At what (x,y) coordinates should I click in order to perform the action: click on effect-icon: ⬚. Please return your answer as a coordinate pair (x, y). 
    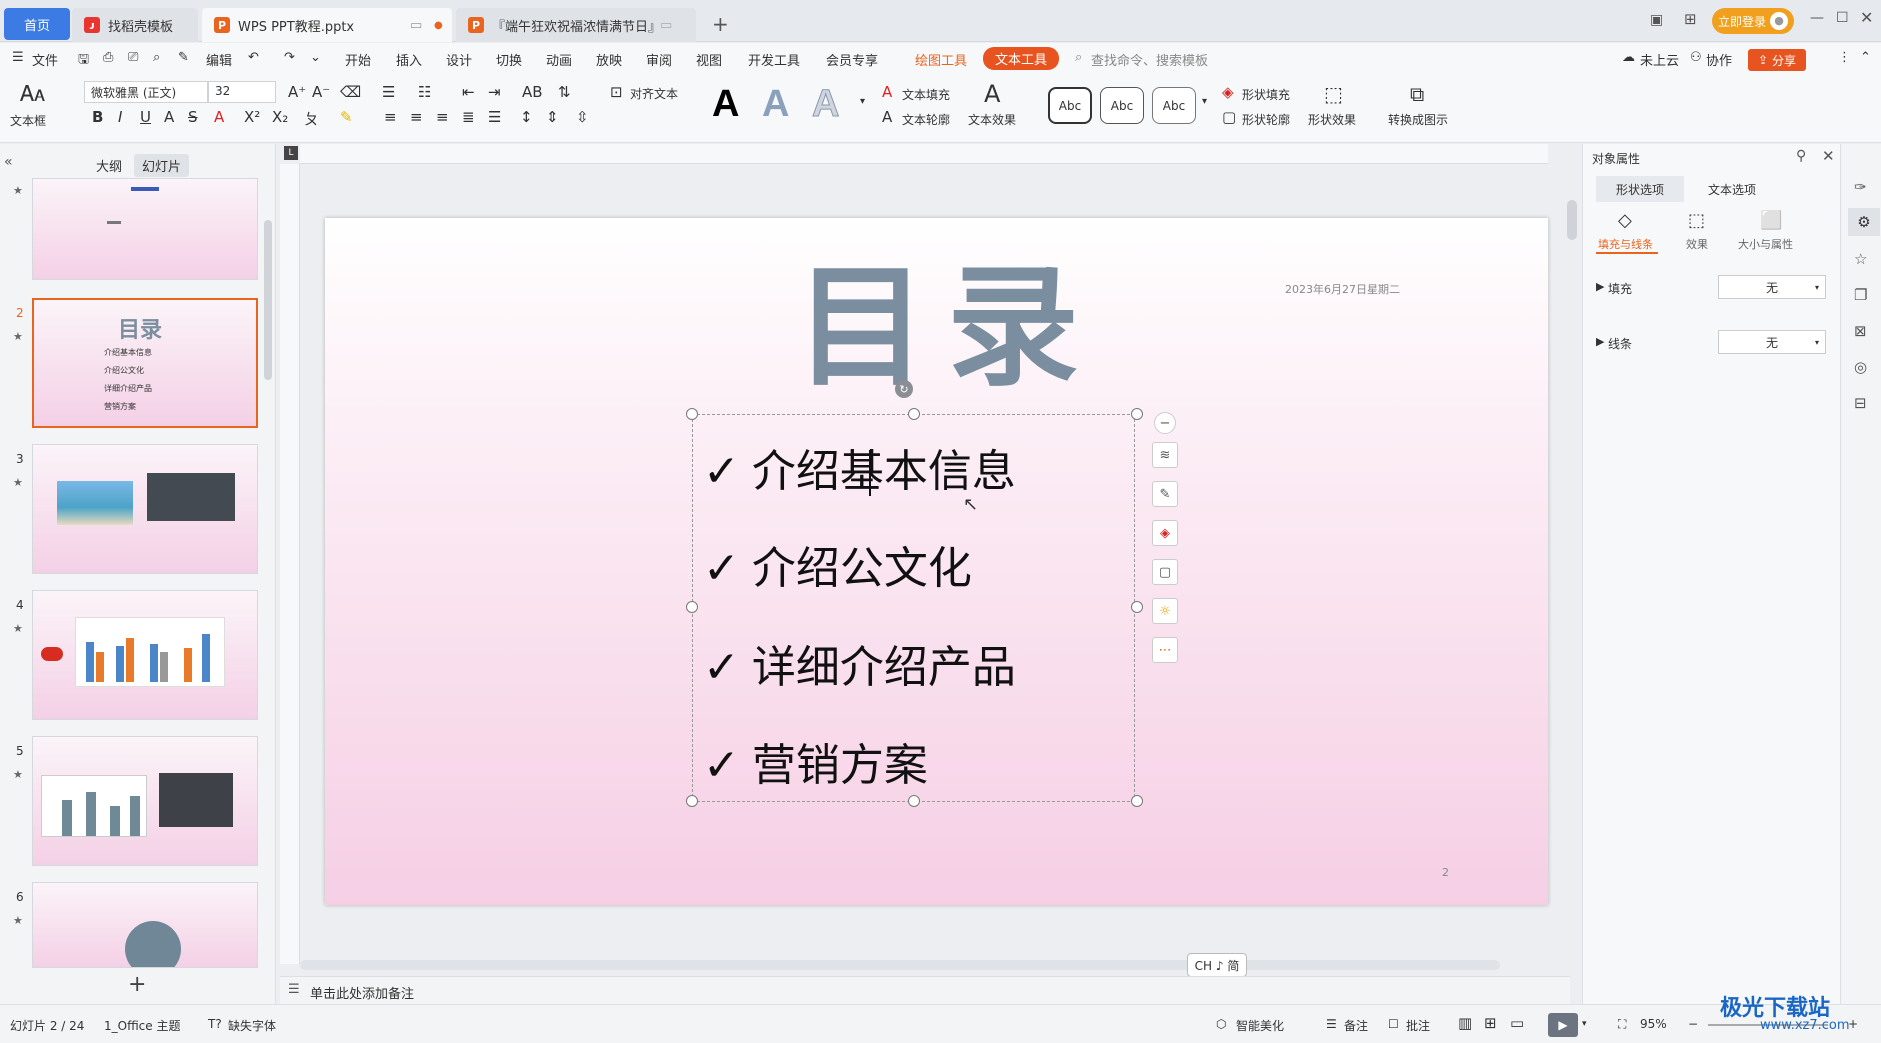
    Looking at the image, I should click on (1696, 220).